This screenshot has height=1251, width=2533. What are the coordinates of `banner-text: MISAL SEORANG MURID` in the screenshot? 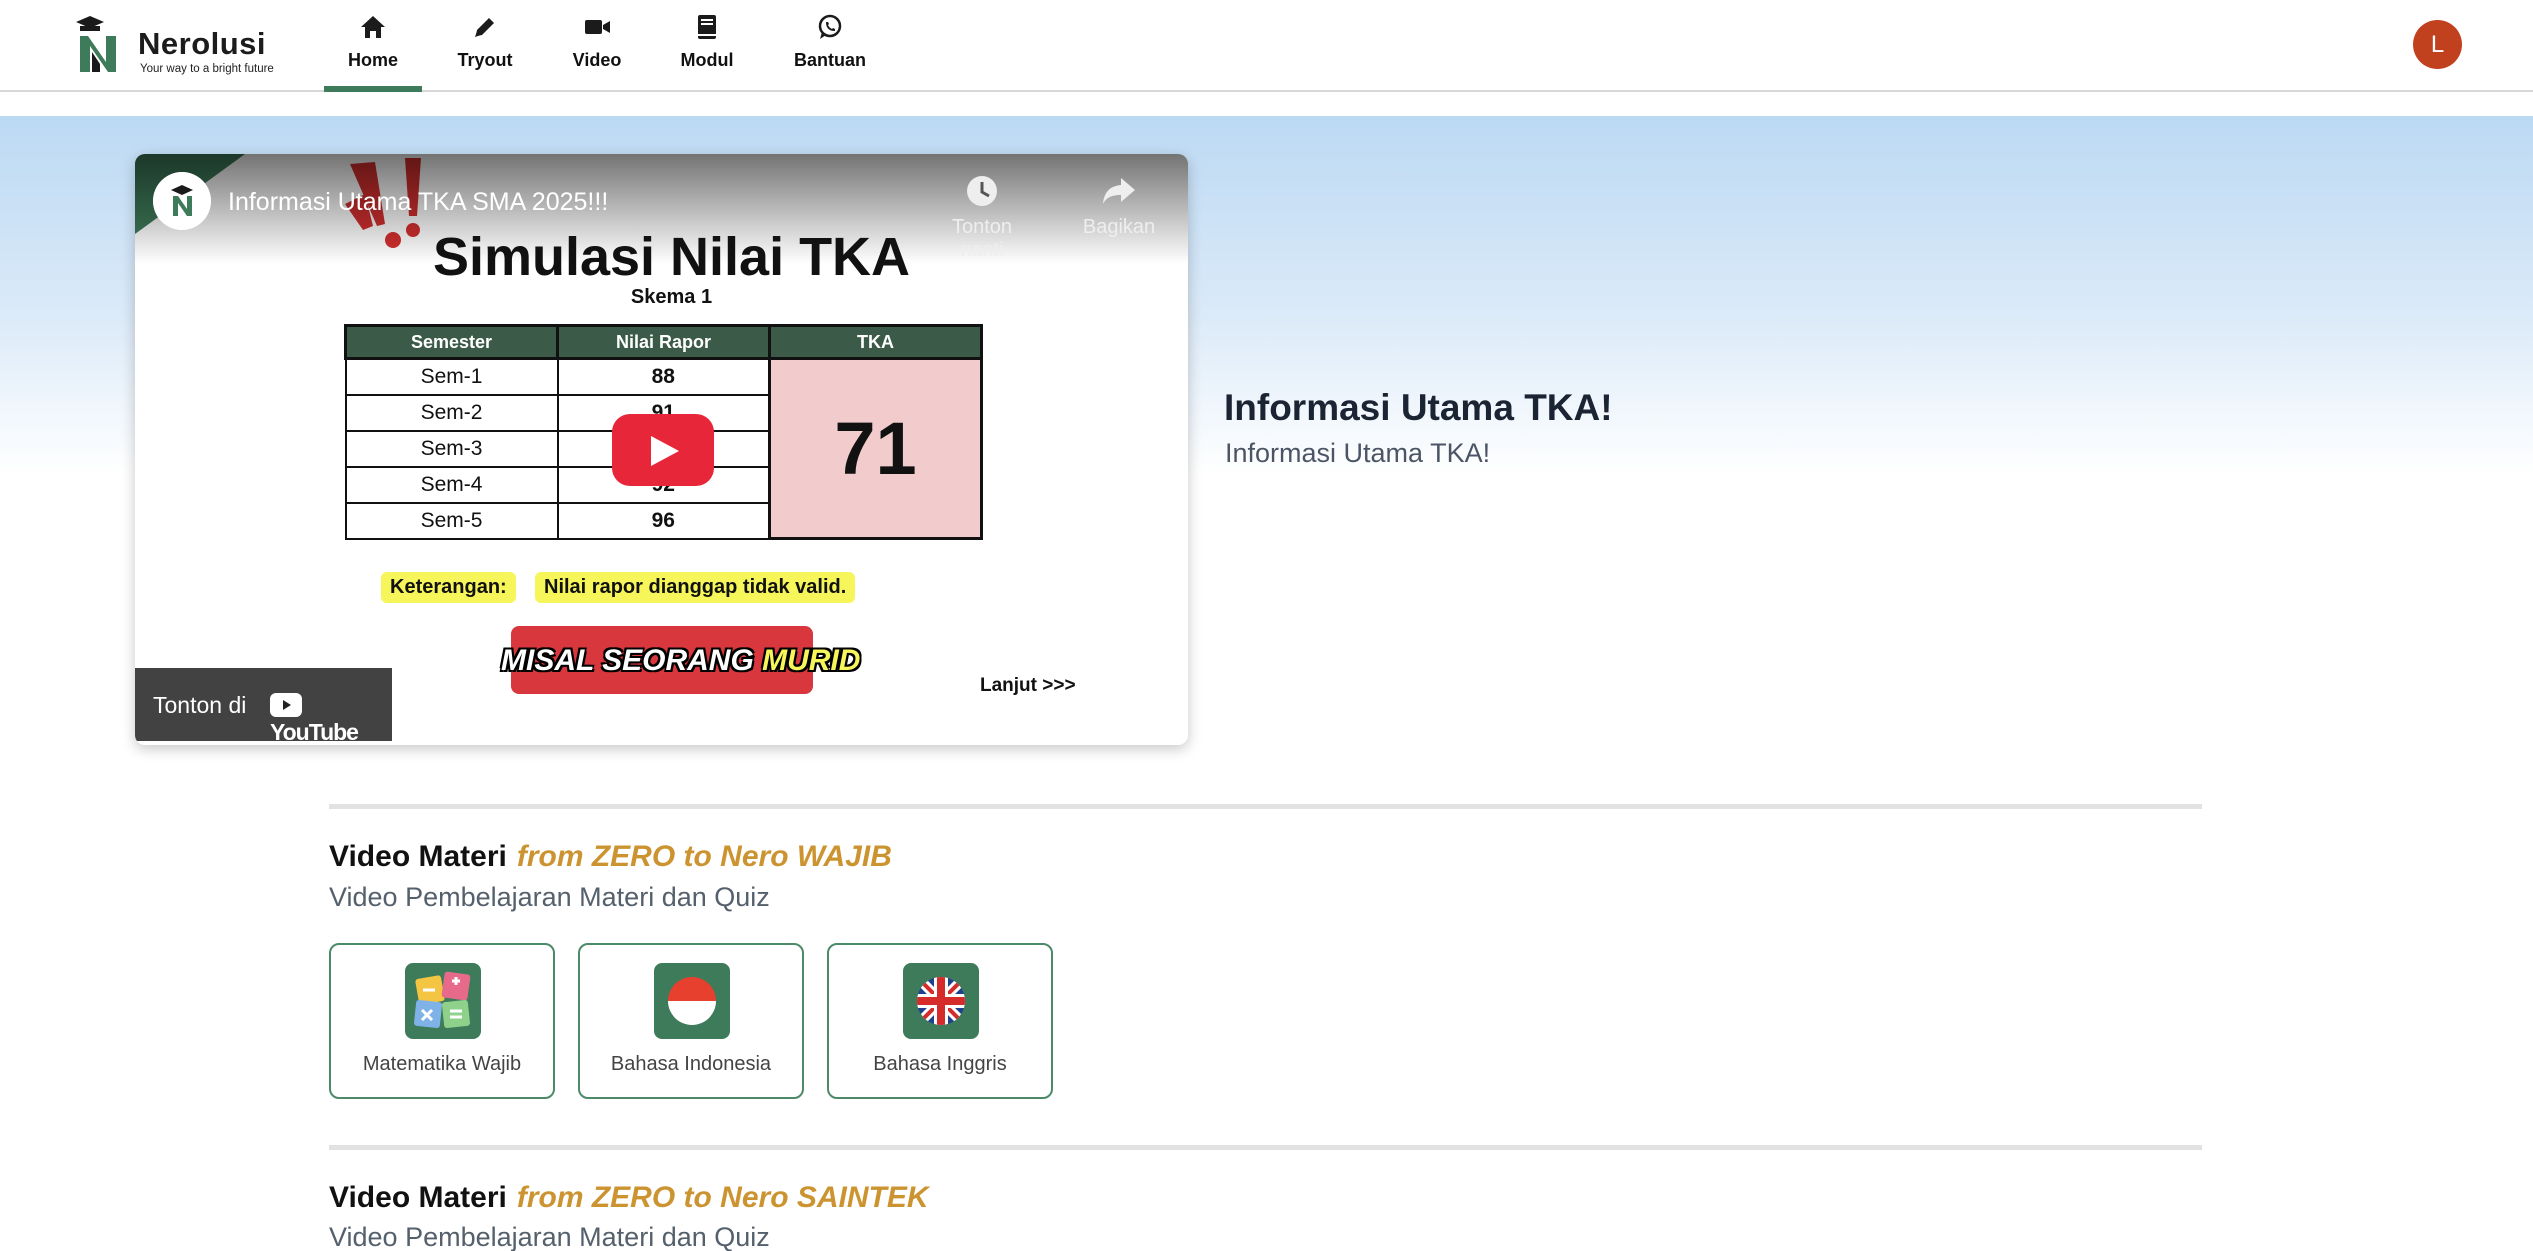 It's located at (681, 660).